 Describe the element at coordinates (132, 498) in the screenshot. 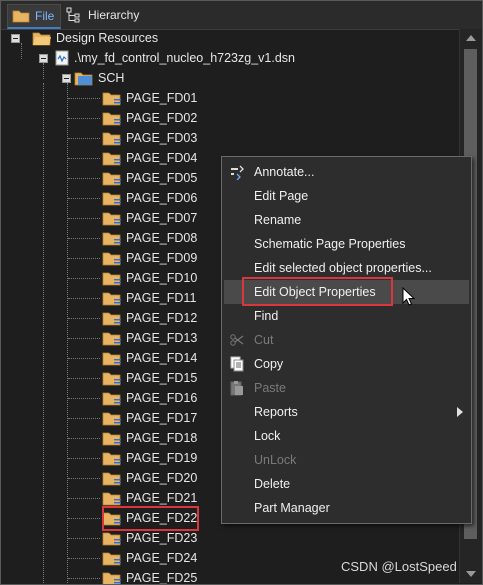

I see `tree-item-page: PAGE_FD21` at that location.